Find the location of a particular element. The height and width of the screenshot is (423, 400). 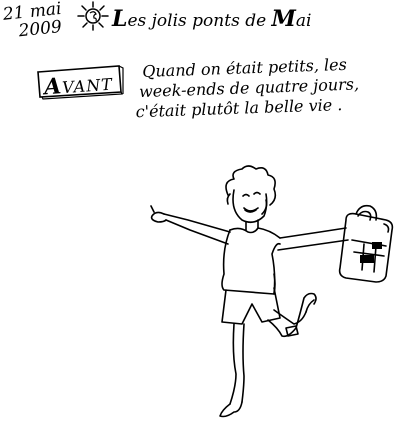

sun-icon is located at coordinates (93, 16).